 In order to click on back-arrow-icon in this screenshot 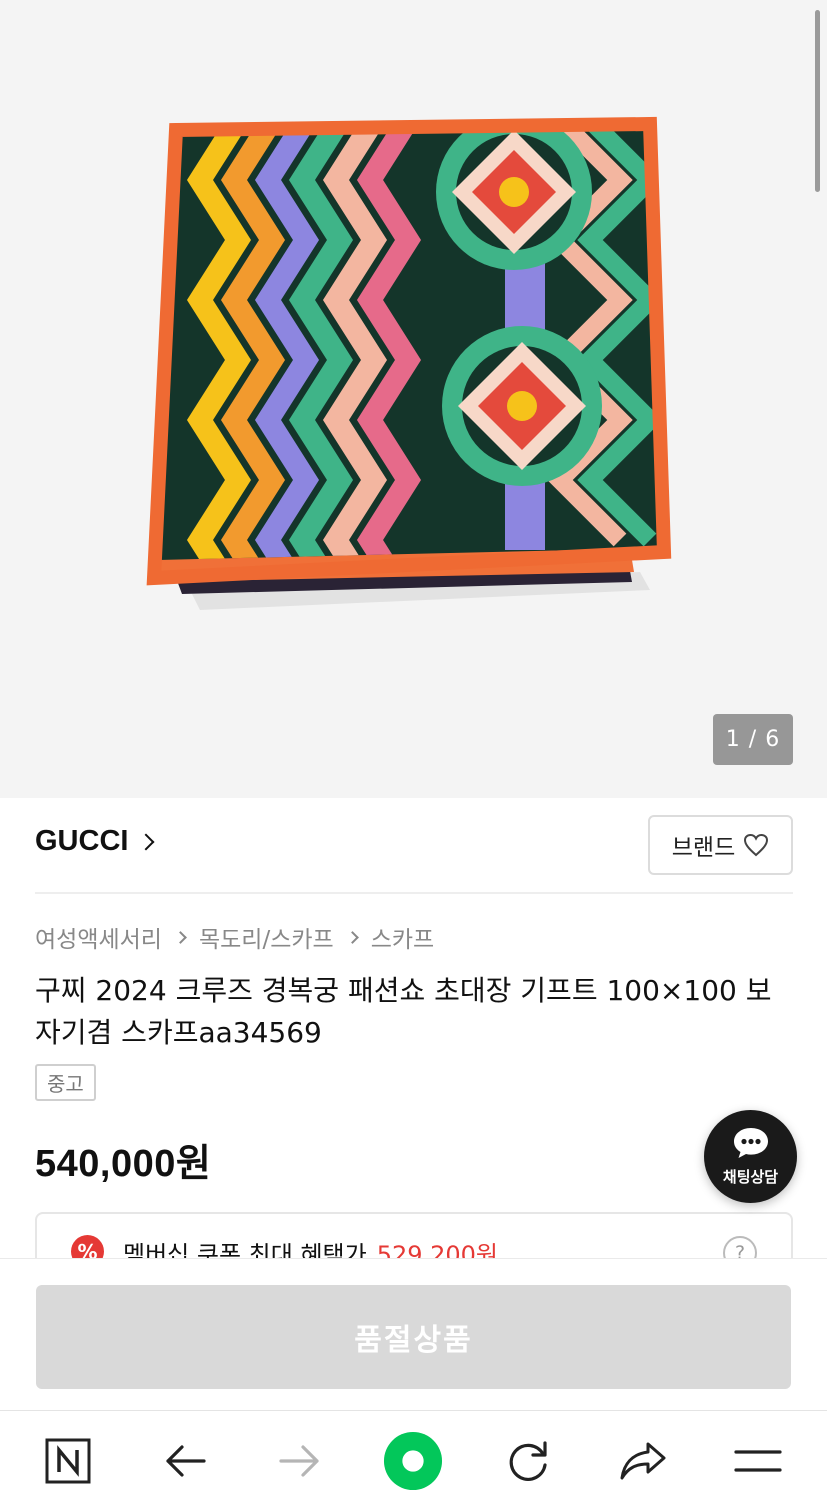, I will do `click(186, 1461)`.